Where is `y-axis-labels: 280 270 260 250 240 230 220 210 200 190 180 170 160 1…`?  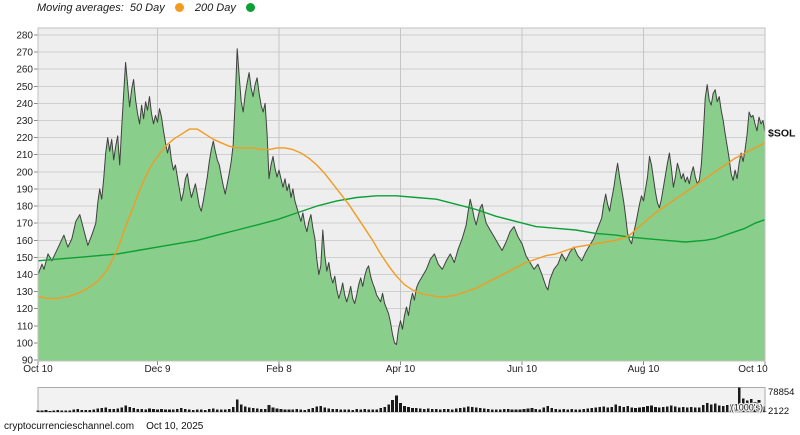
y-axis-labels: 280 270 260 250 240 230 220 210 200 190 180 170 160 1… is located at coordinates (24, 199).